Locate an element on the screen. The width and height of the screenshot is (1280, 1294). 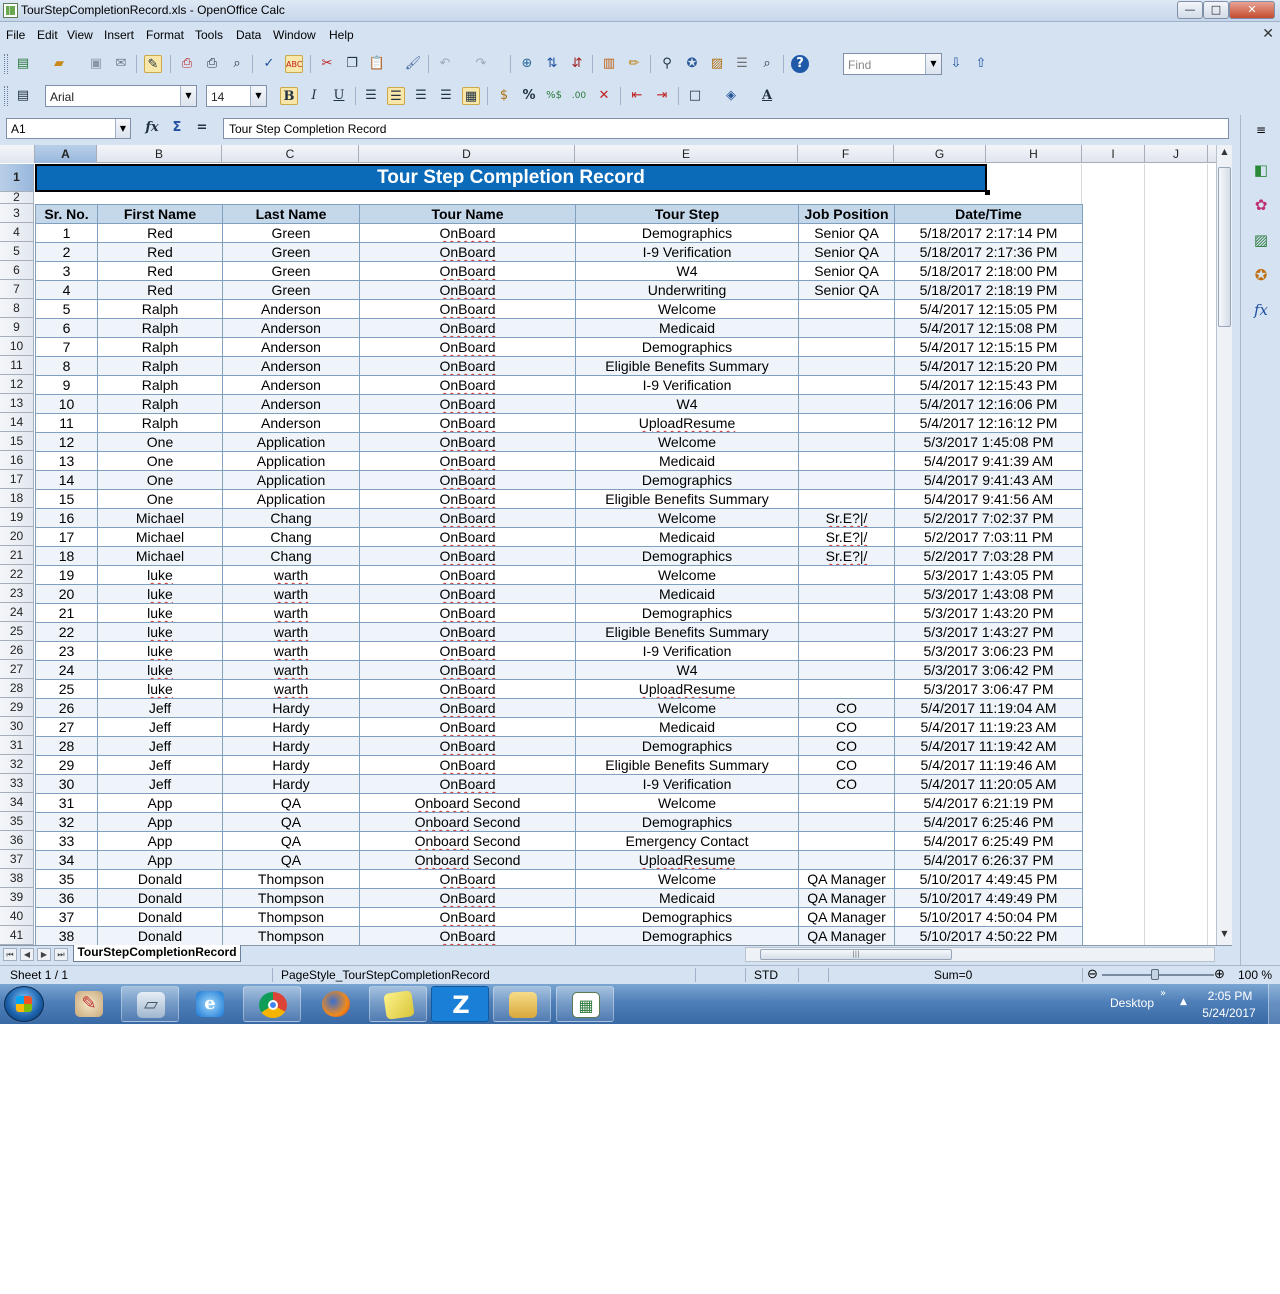
cell-date-time: 5/4/2017 11:19:04 AM is located at coordinates (988, 708).